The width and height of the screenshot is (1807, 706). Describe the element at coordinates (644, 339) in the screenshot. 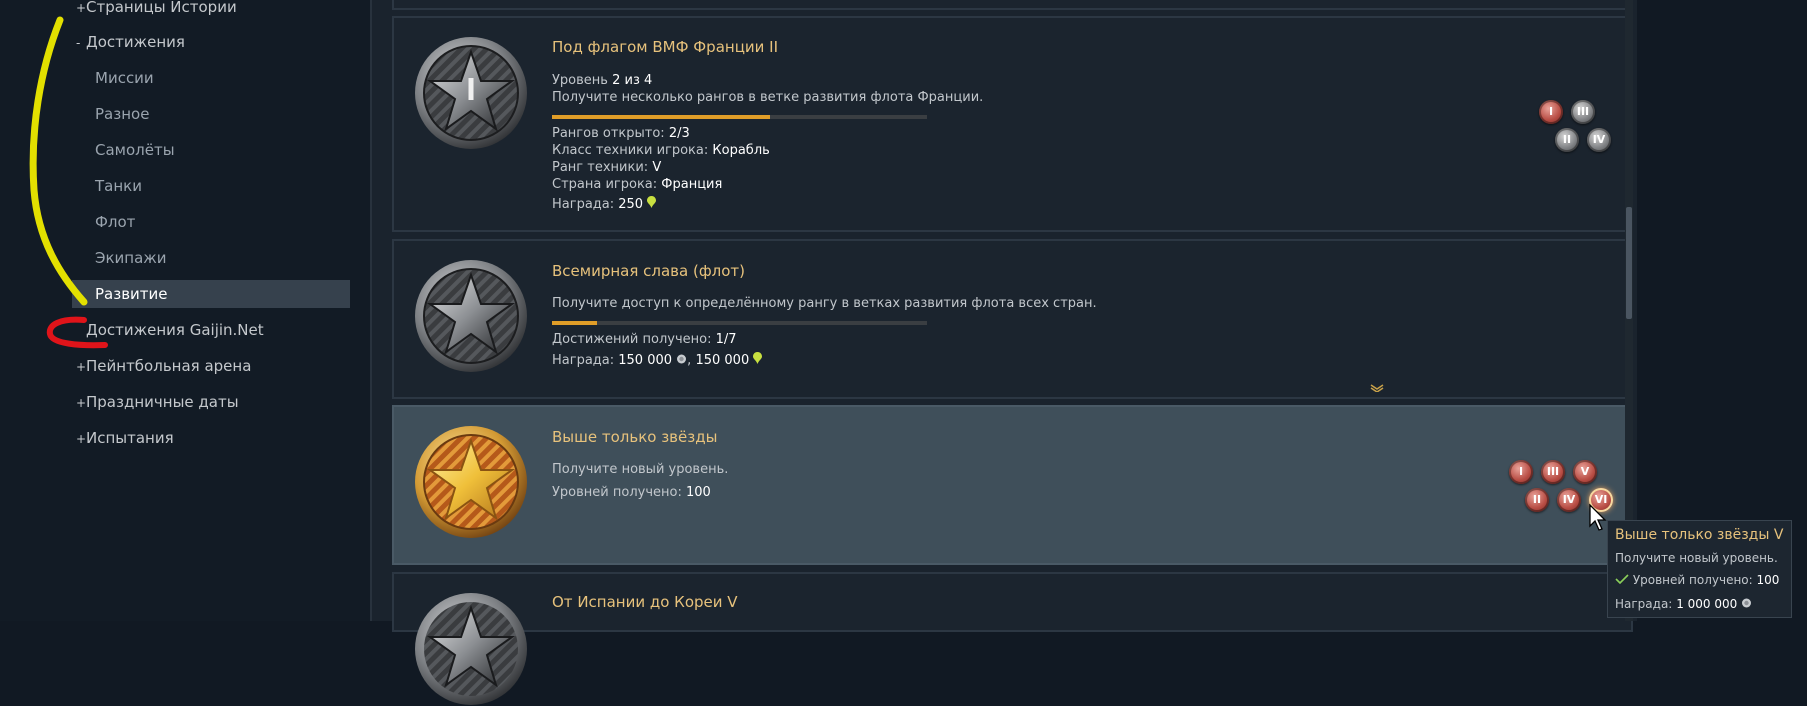

I see `detail-achievements-received: Достижений получено: 1/7` at that location.